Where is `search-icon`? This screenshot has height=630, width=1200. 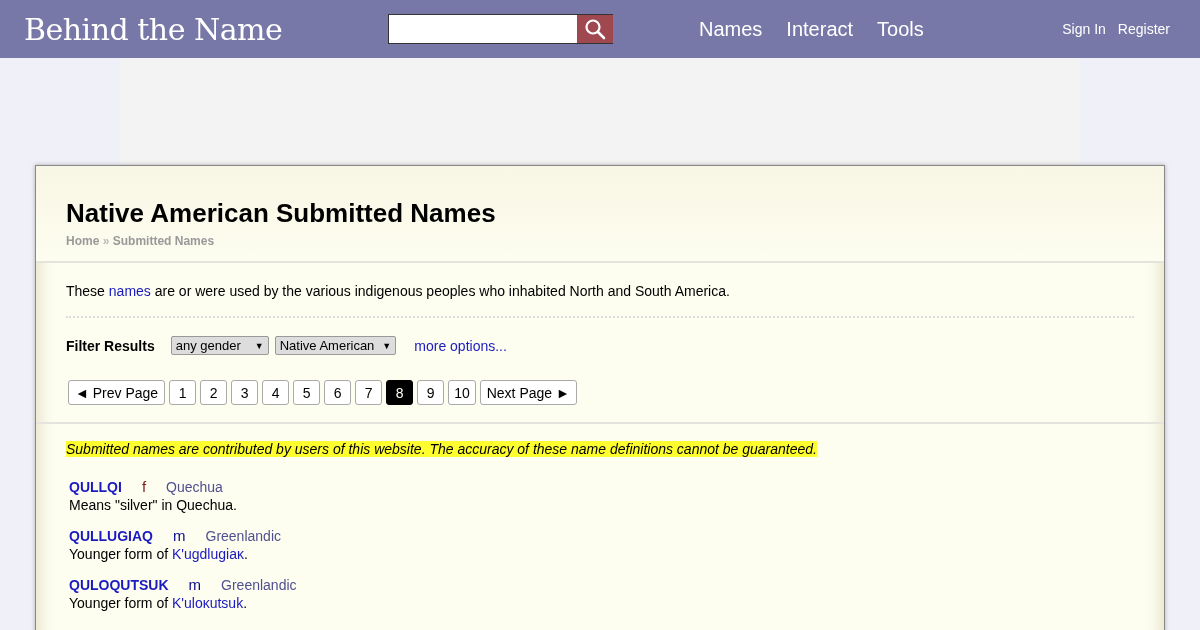
search-icon is located at coordinates (595, 29).